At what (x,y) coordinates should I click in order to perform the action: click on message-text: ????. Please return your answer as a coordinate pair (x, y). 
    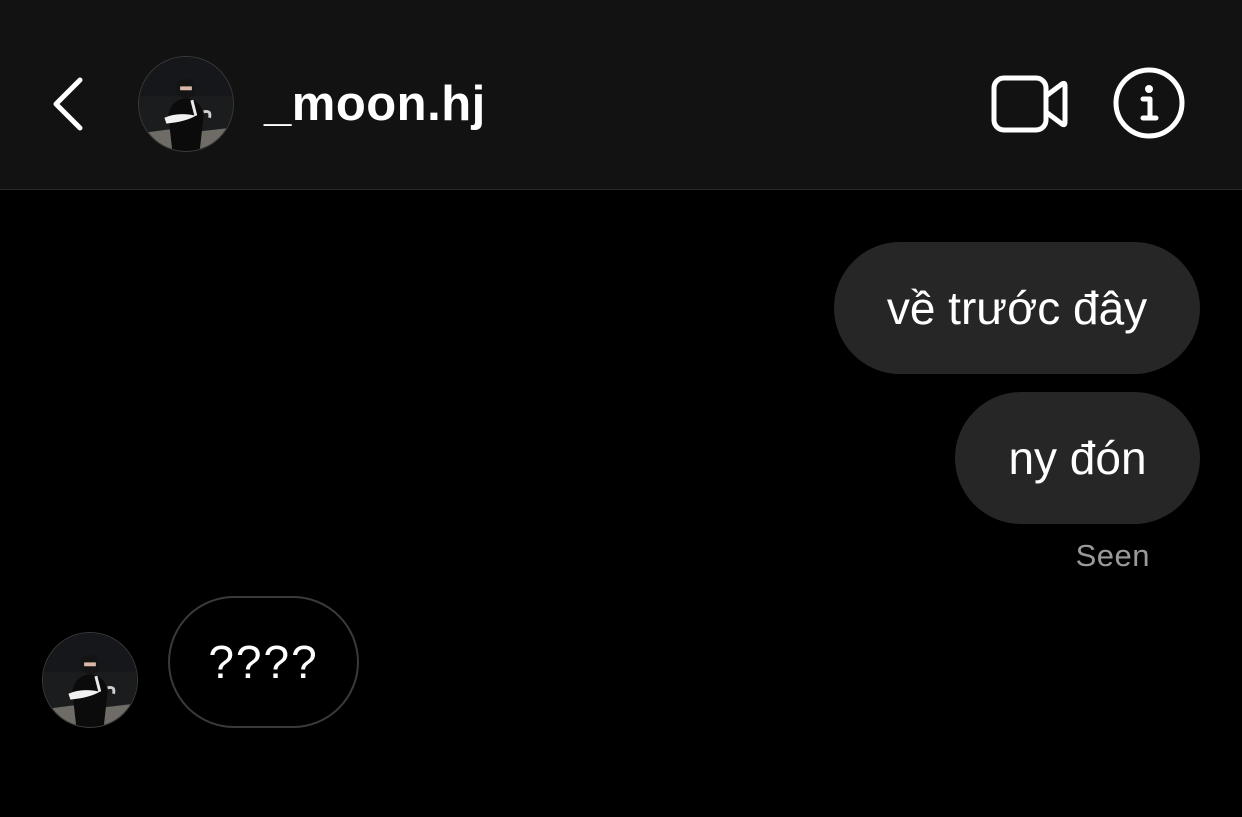
    Looking at the image, I should click on (263, 662).